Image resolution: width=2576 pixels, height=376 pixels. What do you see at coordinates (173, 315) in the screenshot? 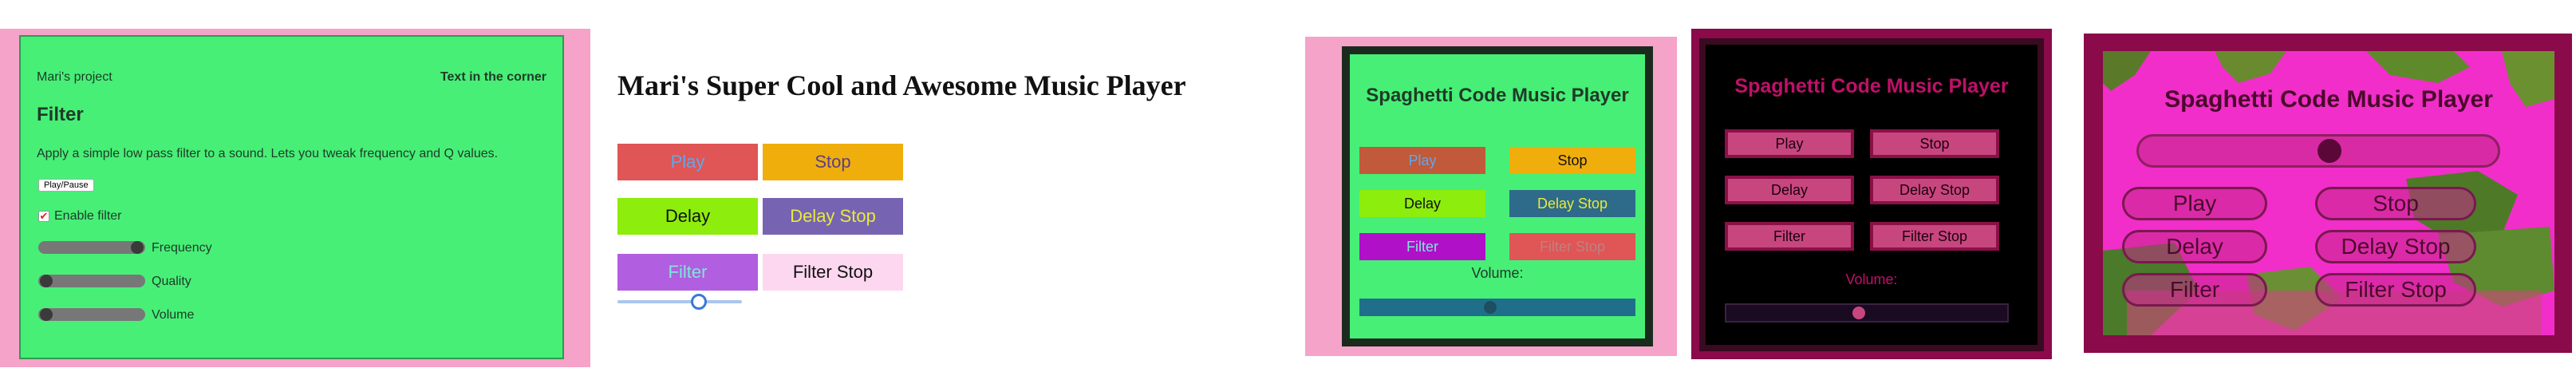
I see `volume-label: Volume` at bounding box center [173, 315].